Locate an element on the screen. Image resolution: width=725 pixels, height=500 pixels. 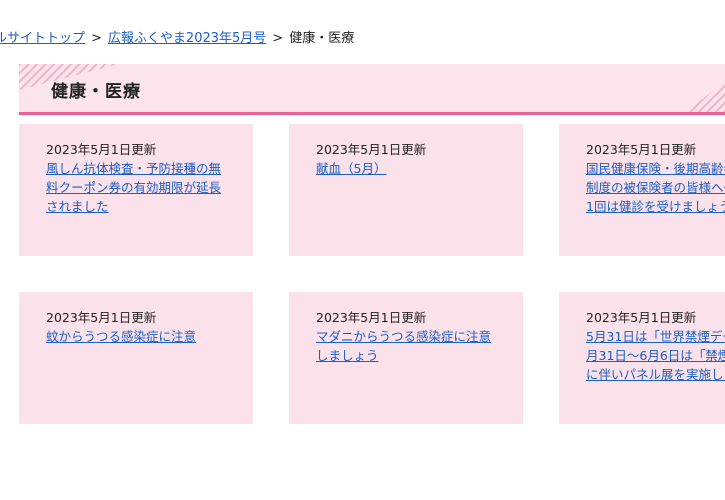
article-card: 2023年5月1日更新 マダニからうつる感染症に注意しましょう is located at coordinates (406, 358).